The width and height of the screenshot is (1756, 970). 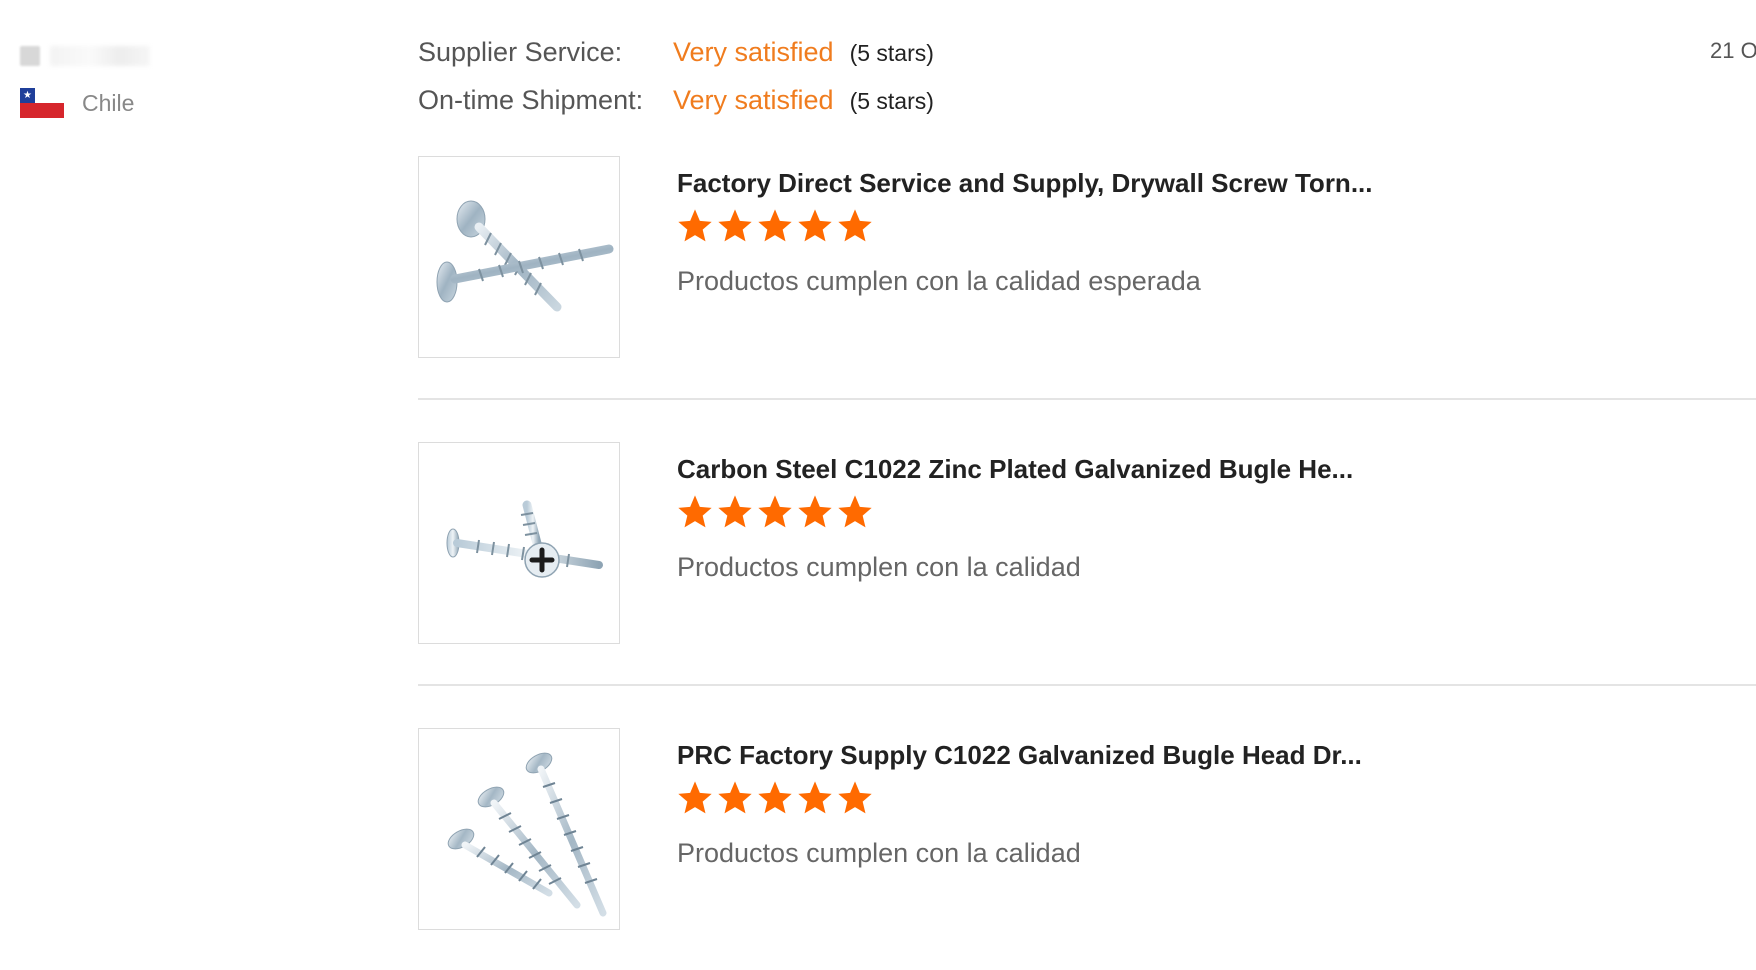 What do you see at coordinates (108, 102) in the screenshot?
I see `country-label: Chile` at bounding box center [108, 102].